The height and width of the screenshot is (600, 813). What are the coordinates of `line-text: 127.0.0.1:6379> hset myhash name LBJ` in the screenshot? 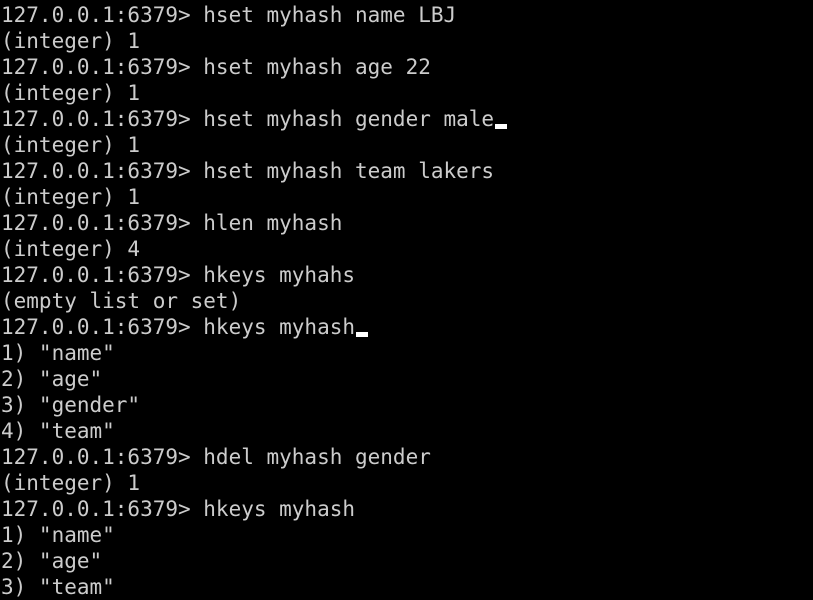 It's located at (229, 15).